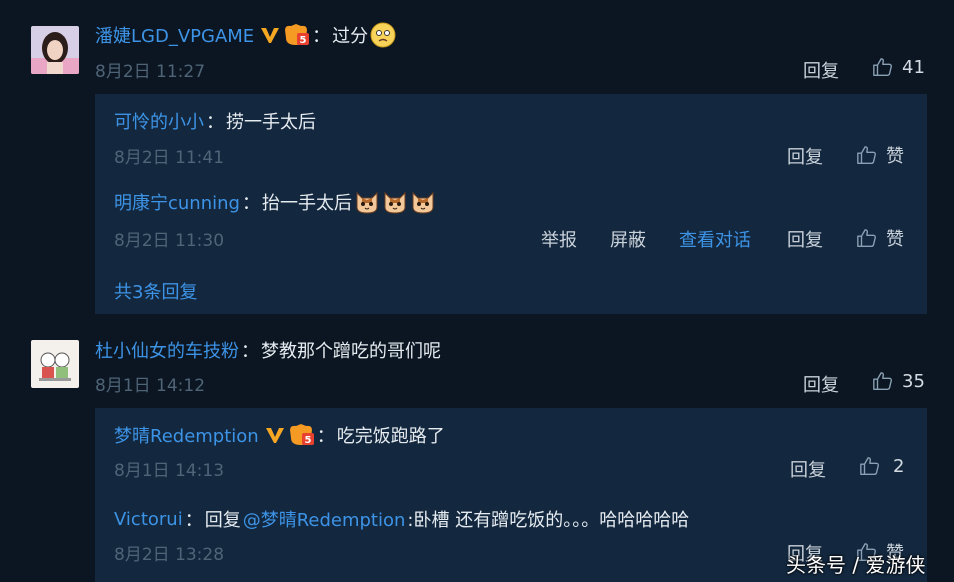  I want to click on comment-text: 梦教那个蹭吃的哥们呢, so click(351, 351).